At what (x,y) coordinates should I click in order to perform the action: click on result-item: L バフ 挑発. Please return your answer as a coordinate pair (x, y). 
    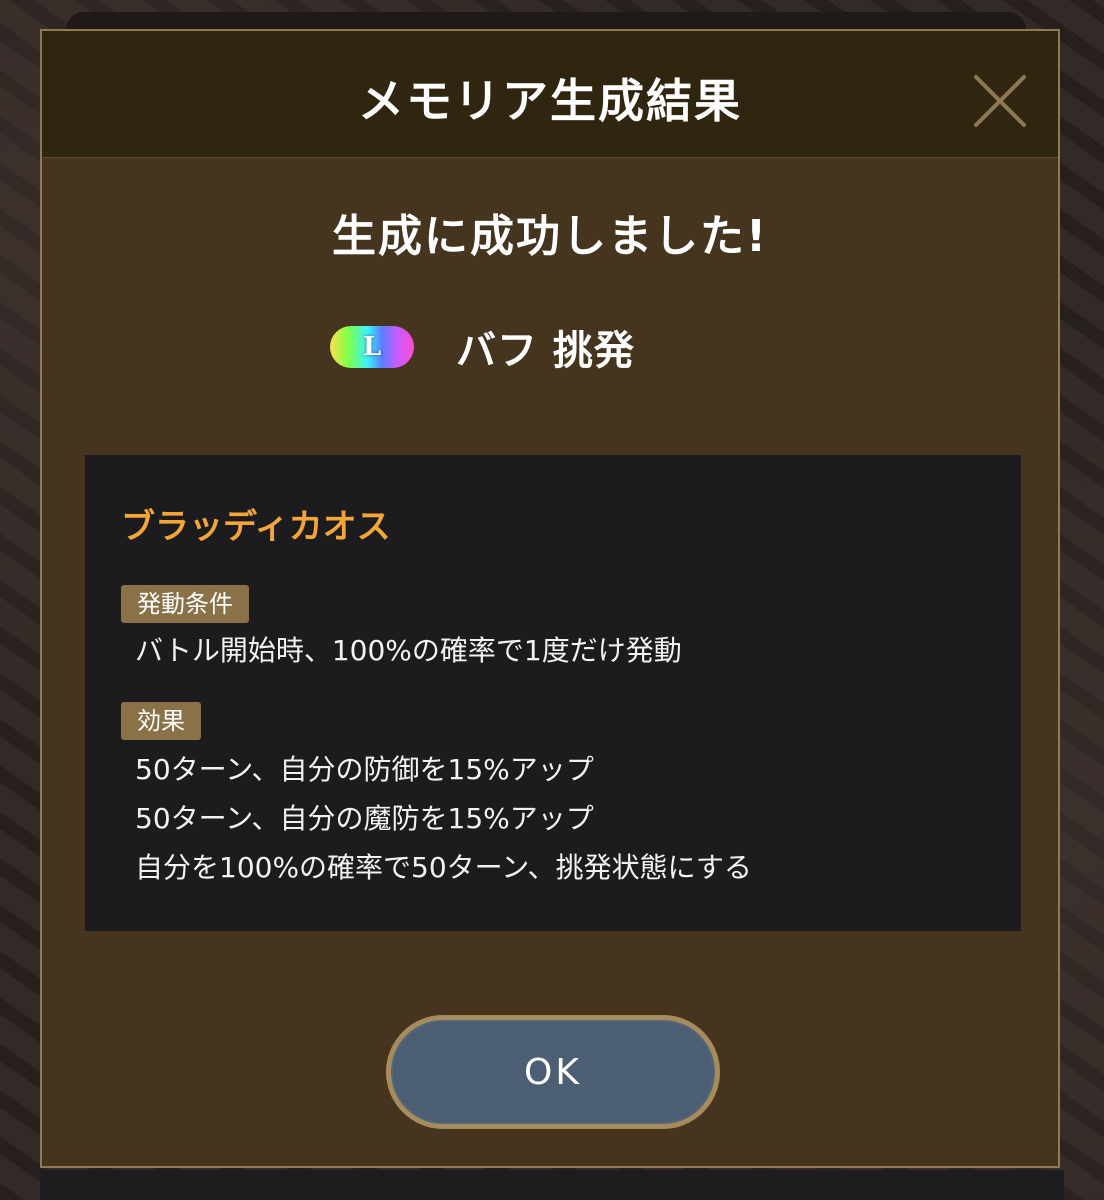
    Looking at the image, I should click on (482, 347).